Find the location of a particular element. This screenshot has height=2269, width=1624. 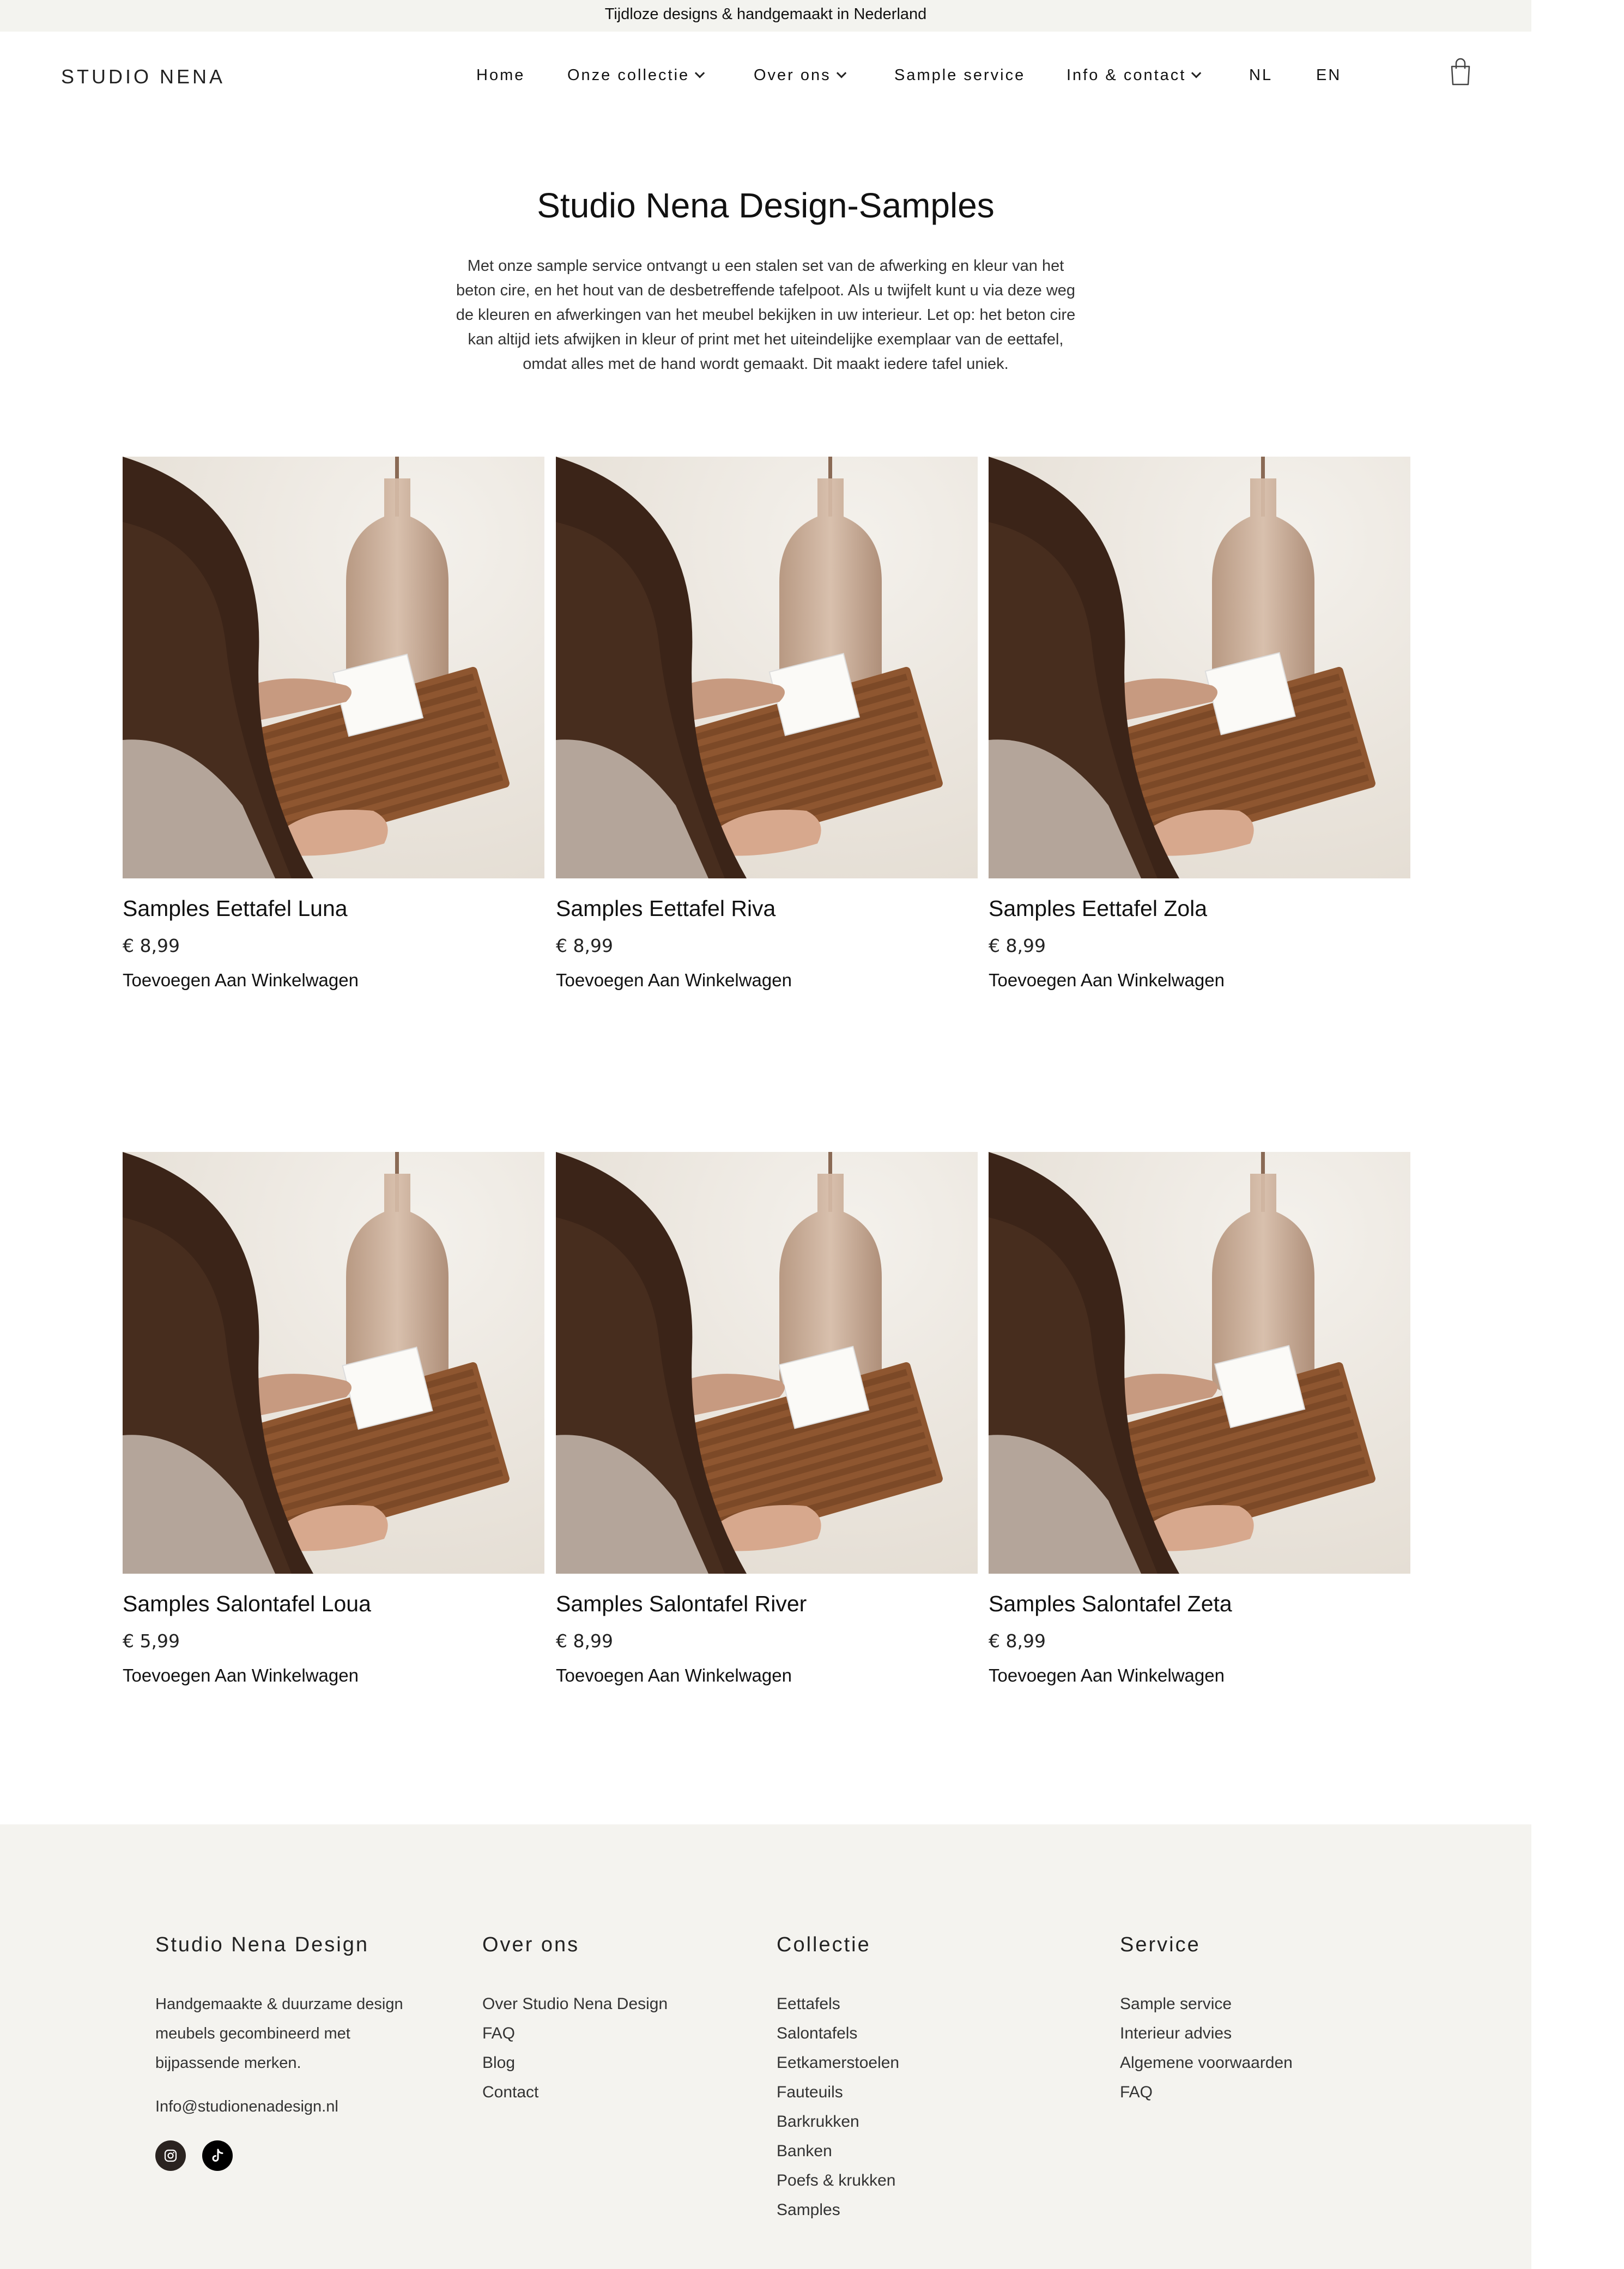

instagram-button is located at coordinates (170, 2155).